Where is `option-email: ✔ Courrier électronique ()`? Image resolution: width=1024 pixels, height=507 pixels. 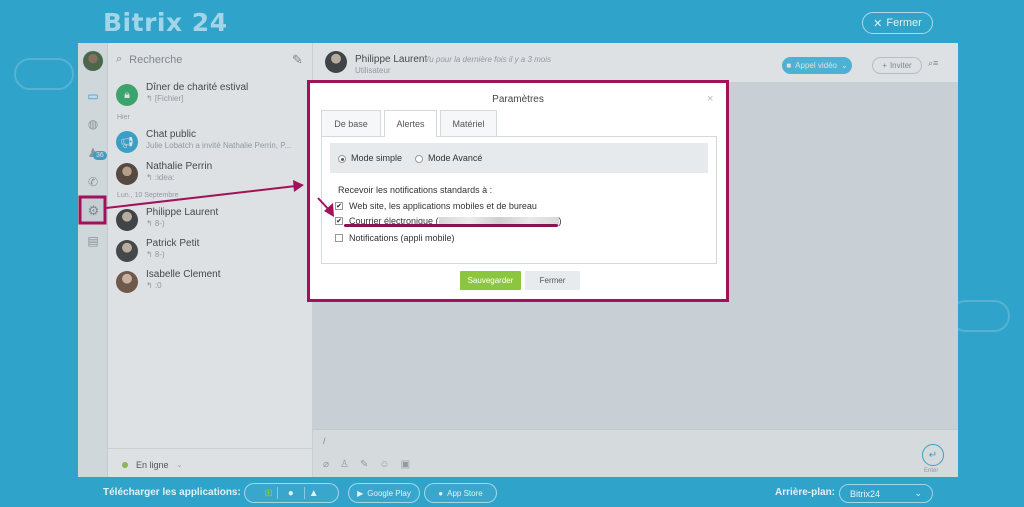 option-email: ✔ Courrier électronique () is located at coordinates (448, 221).